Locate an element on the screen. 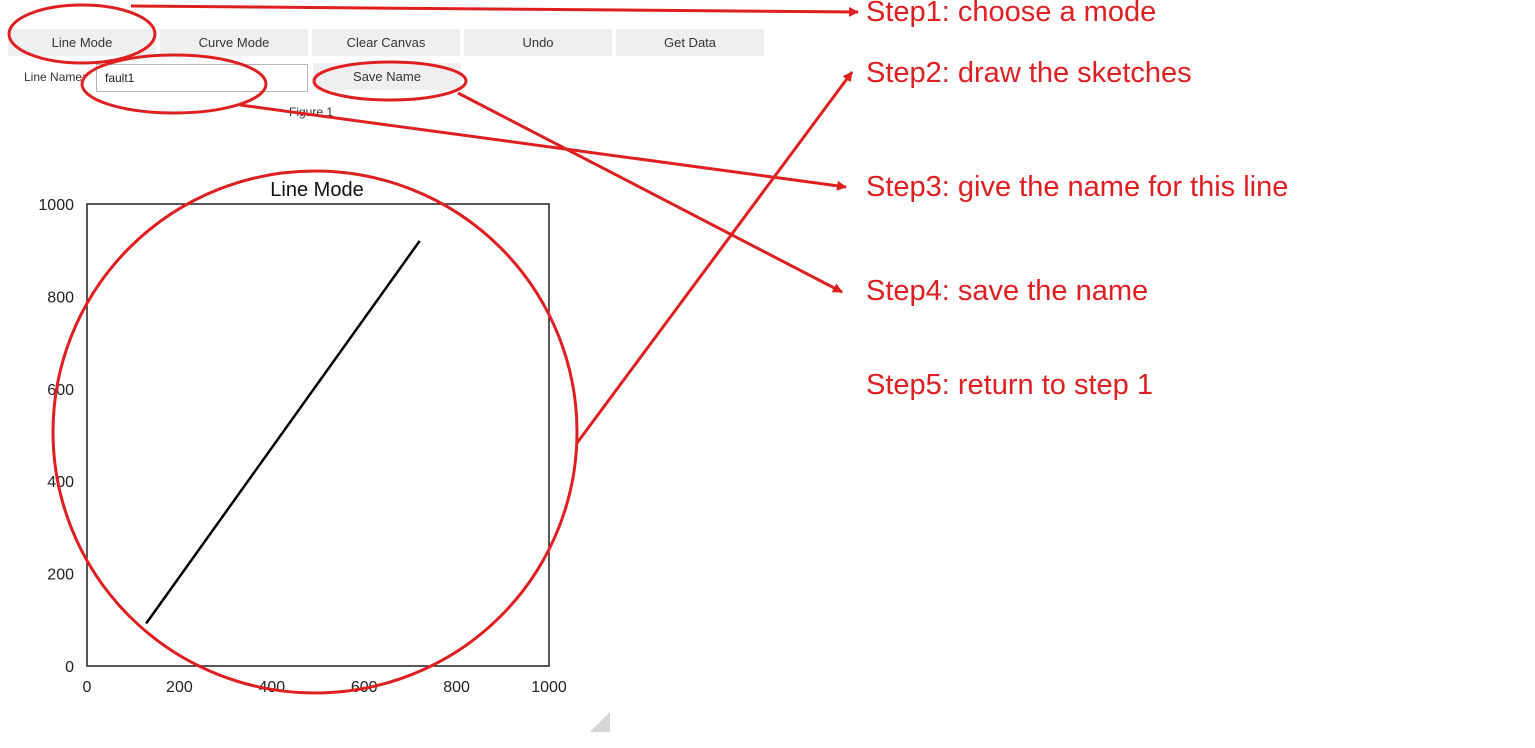 The height and width of the screenshot is (748, 1535). plot-title: Line Mode is located at coordinates (316, 190).